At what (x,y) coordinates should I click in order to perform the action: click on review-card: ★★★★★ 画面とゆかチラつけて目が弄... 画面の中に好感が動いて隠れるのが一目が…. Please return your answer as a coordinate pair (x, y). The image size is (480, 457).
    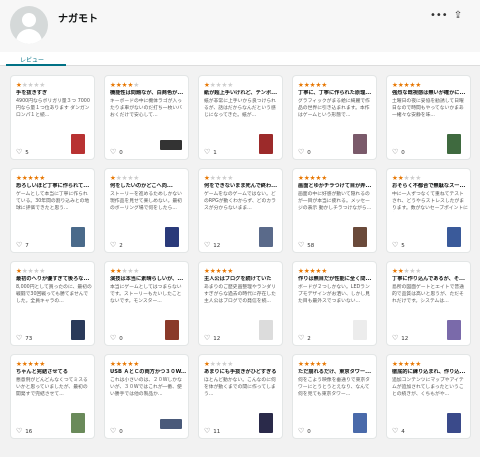
    Looking at the image, I should click on (334, 210).